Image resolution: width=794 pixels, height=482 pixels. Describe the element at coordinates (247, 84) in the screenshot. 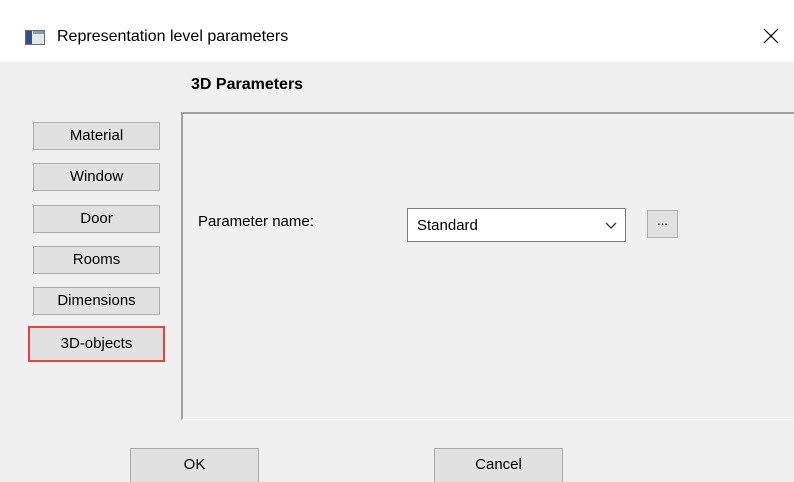

I see `section-title: 3D Parameters` at that location.